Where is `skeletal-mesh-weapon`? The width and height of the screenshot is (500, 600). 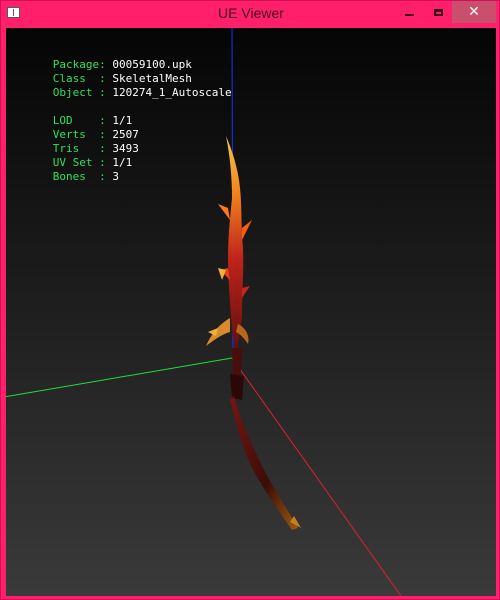 skeletal-mesh-weapon is located at coordinates (253, 333).